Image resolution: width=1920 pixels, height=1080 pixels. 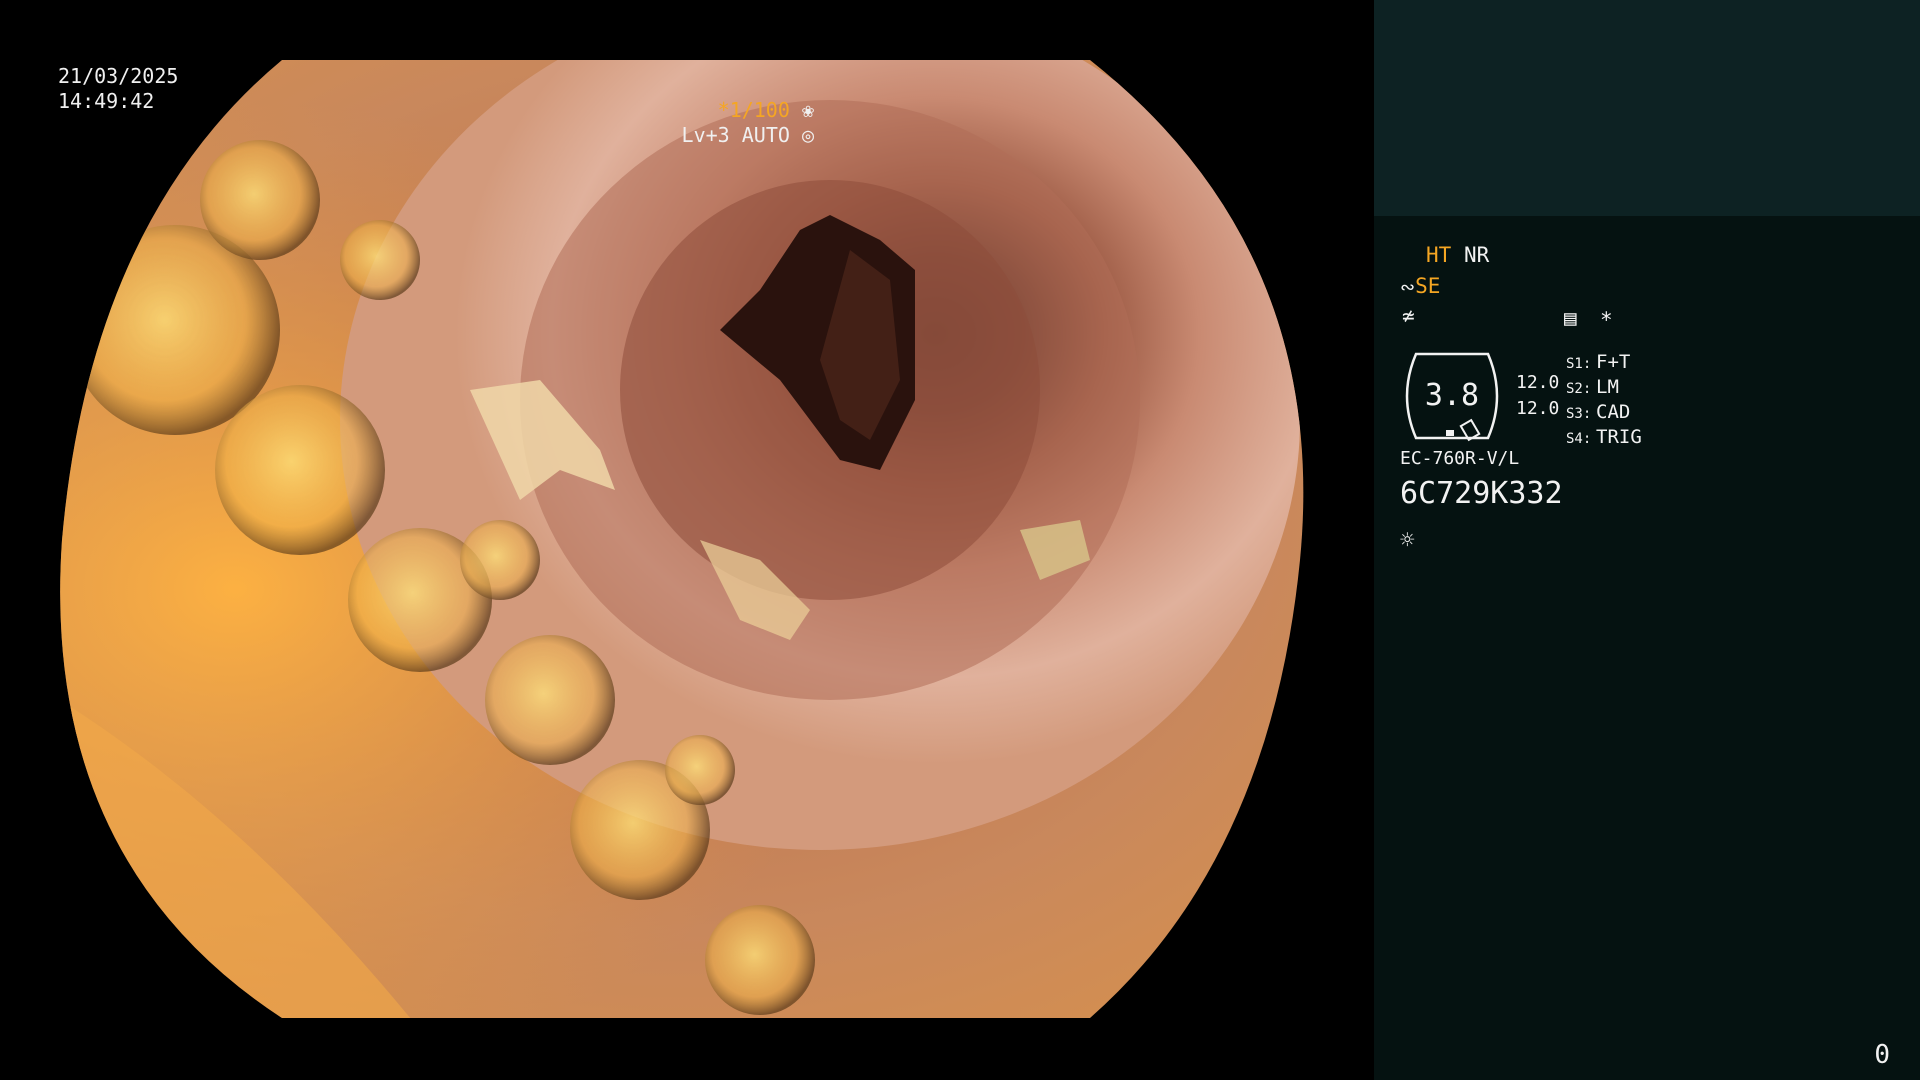 I want to click on ht-label: HT, so click(x=1439, y=255).